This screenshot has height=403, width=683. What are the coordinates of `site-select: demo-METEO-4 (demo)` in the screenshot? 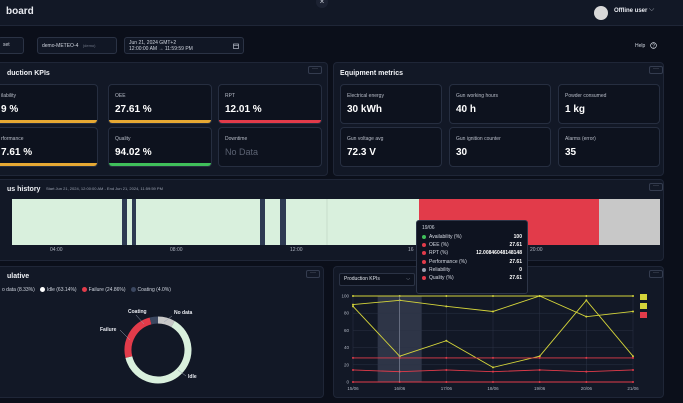 It's located at (77, 45).